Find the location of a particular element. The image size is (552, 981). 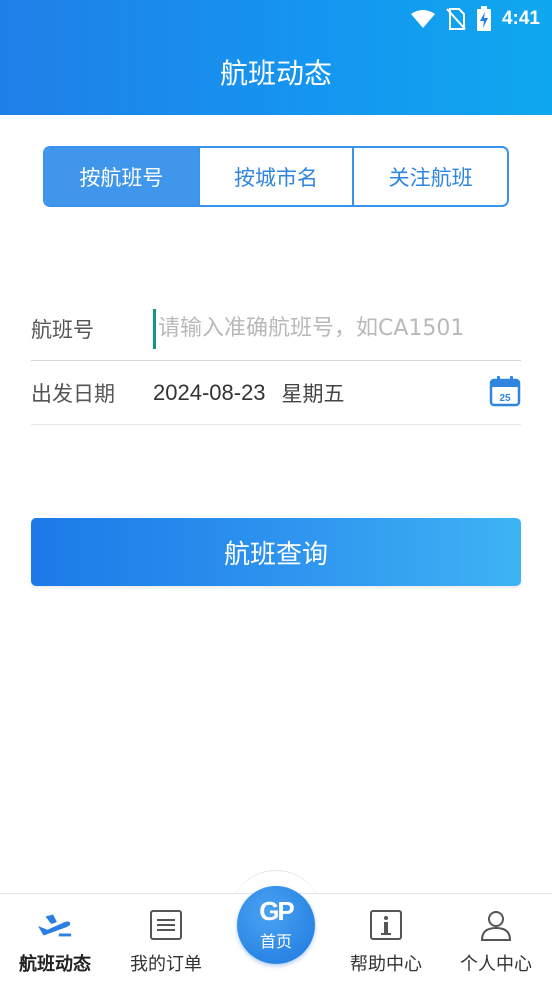

tab-by-flight-number: 按航班号 is located at coordinates (121, 176).